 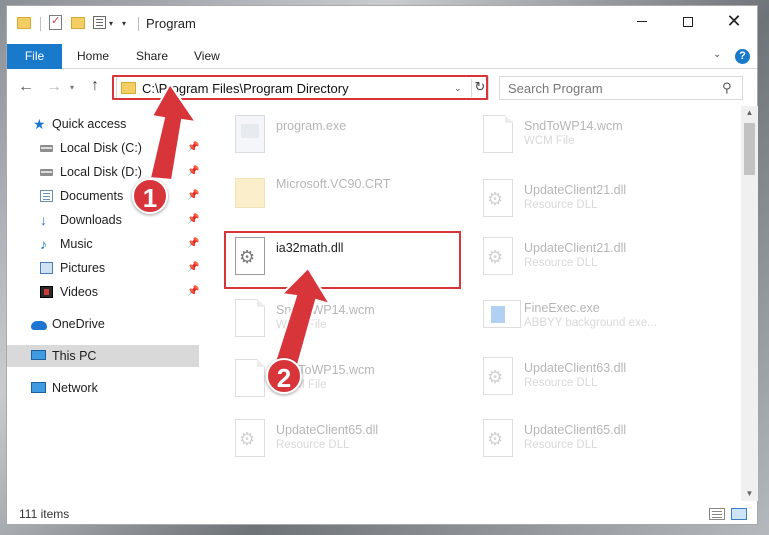 What do you see at coordinates (79, 292) in the screenshot?
I see `sidebar-item-label: Videos` at bounding box center [79, 292].